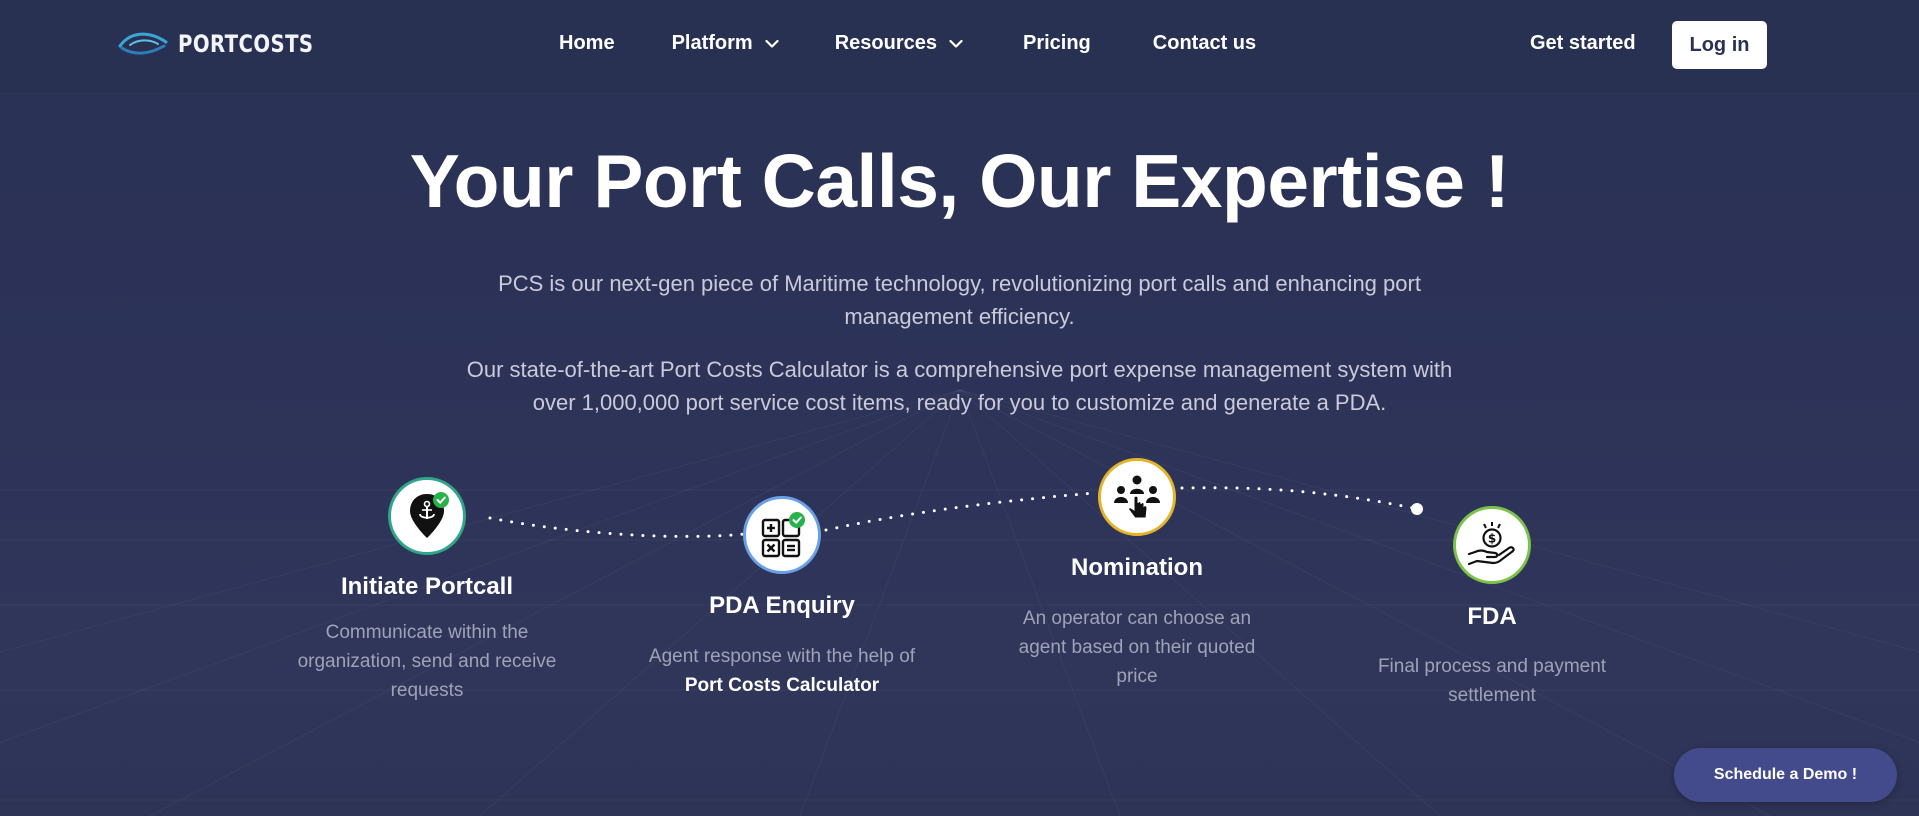 This screenshot has height=816, width=1919. What do you see at coordinates (427, 690) in the screenshot?
I see `step-initiate-portcall-desc-line-3: requests` at bounding box center [427, 690].